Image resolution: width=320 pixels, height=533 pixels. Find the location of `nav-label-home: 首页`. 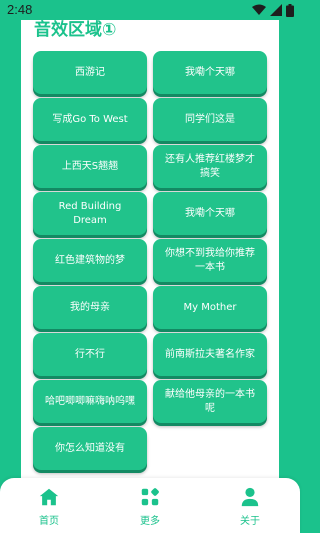

nav-label-home: 首页 is located at coordinates (49, 521).